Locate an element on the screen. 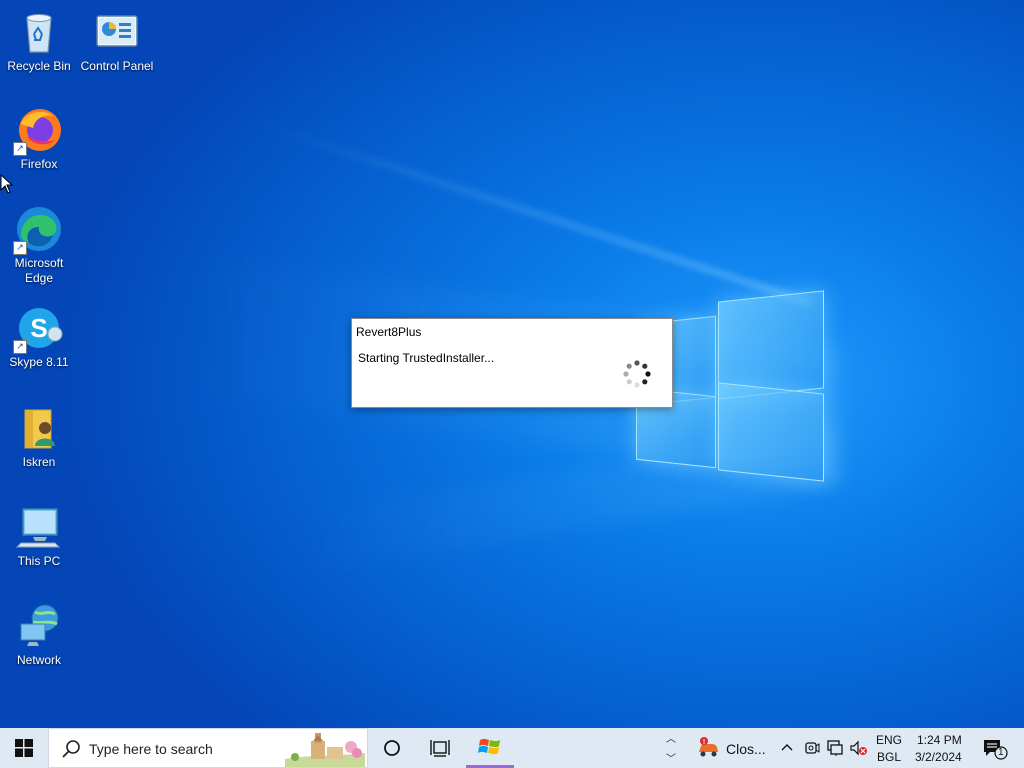  desktop-icon-label: Iskren is located at coordinates (39, 462).